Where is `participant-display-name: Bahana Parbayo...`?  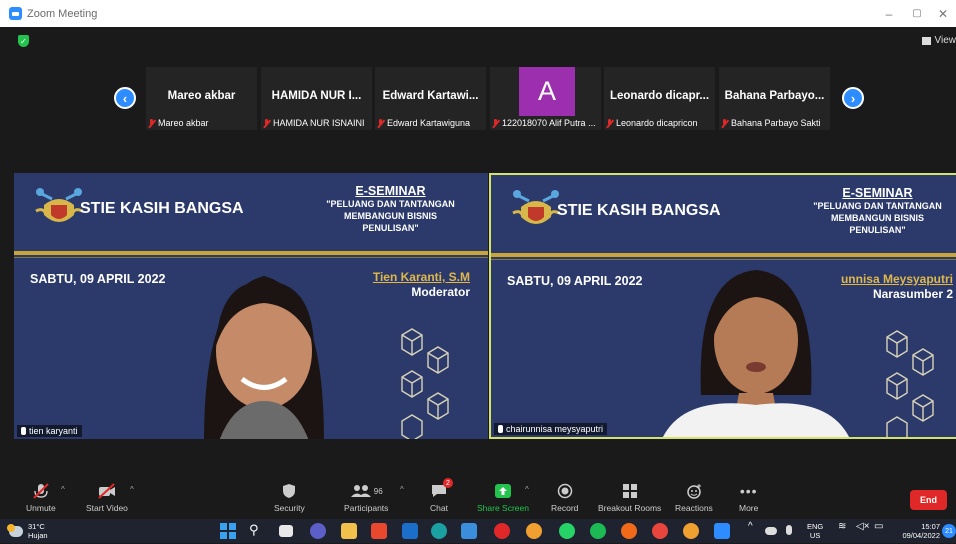 participant-display-name: Bahana Parbayo... is located at coordinates (774, 96).